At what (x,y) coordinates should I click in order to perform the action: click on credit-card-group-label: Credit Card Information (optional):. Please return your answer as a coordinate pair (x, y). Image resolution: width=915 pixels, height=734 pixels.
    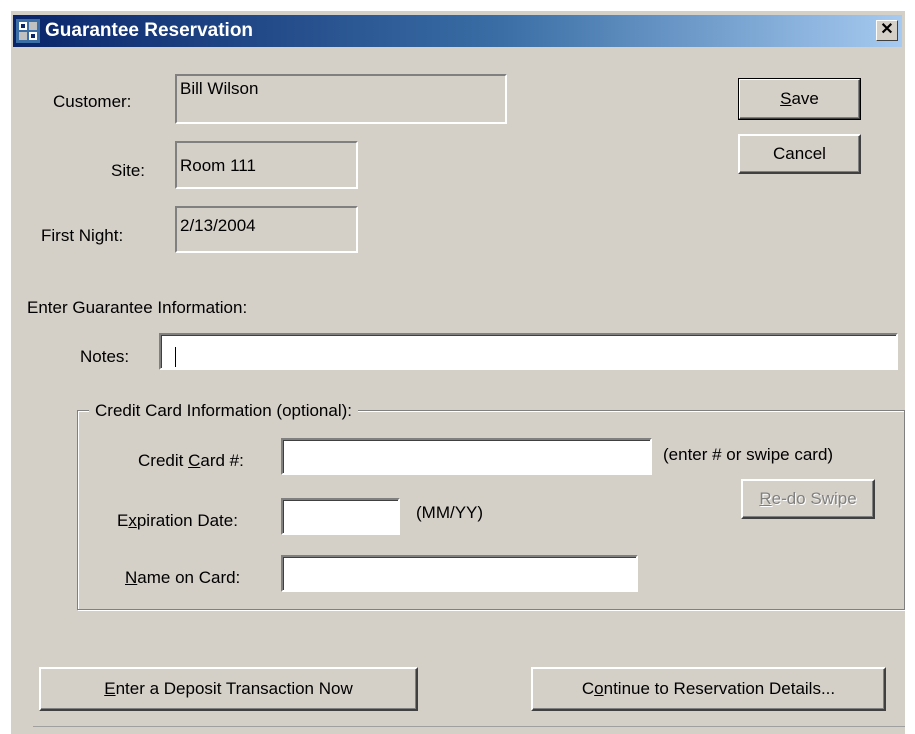
    Looking at the image, I should click on (224, 411).